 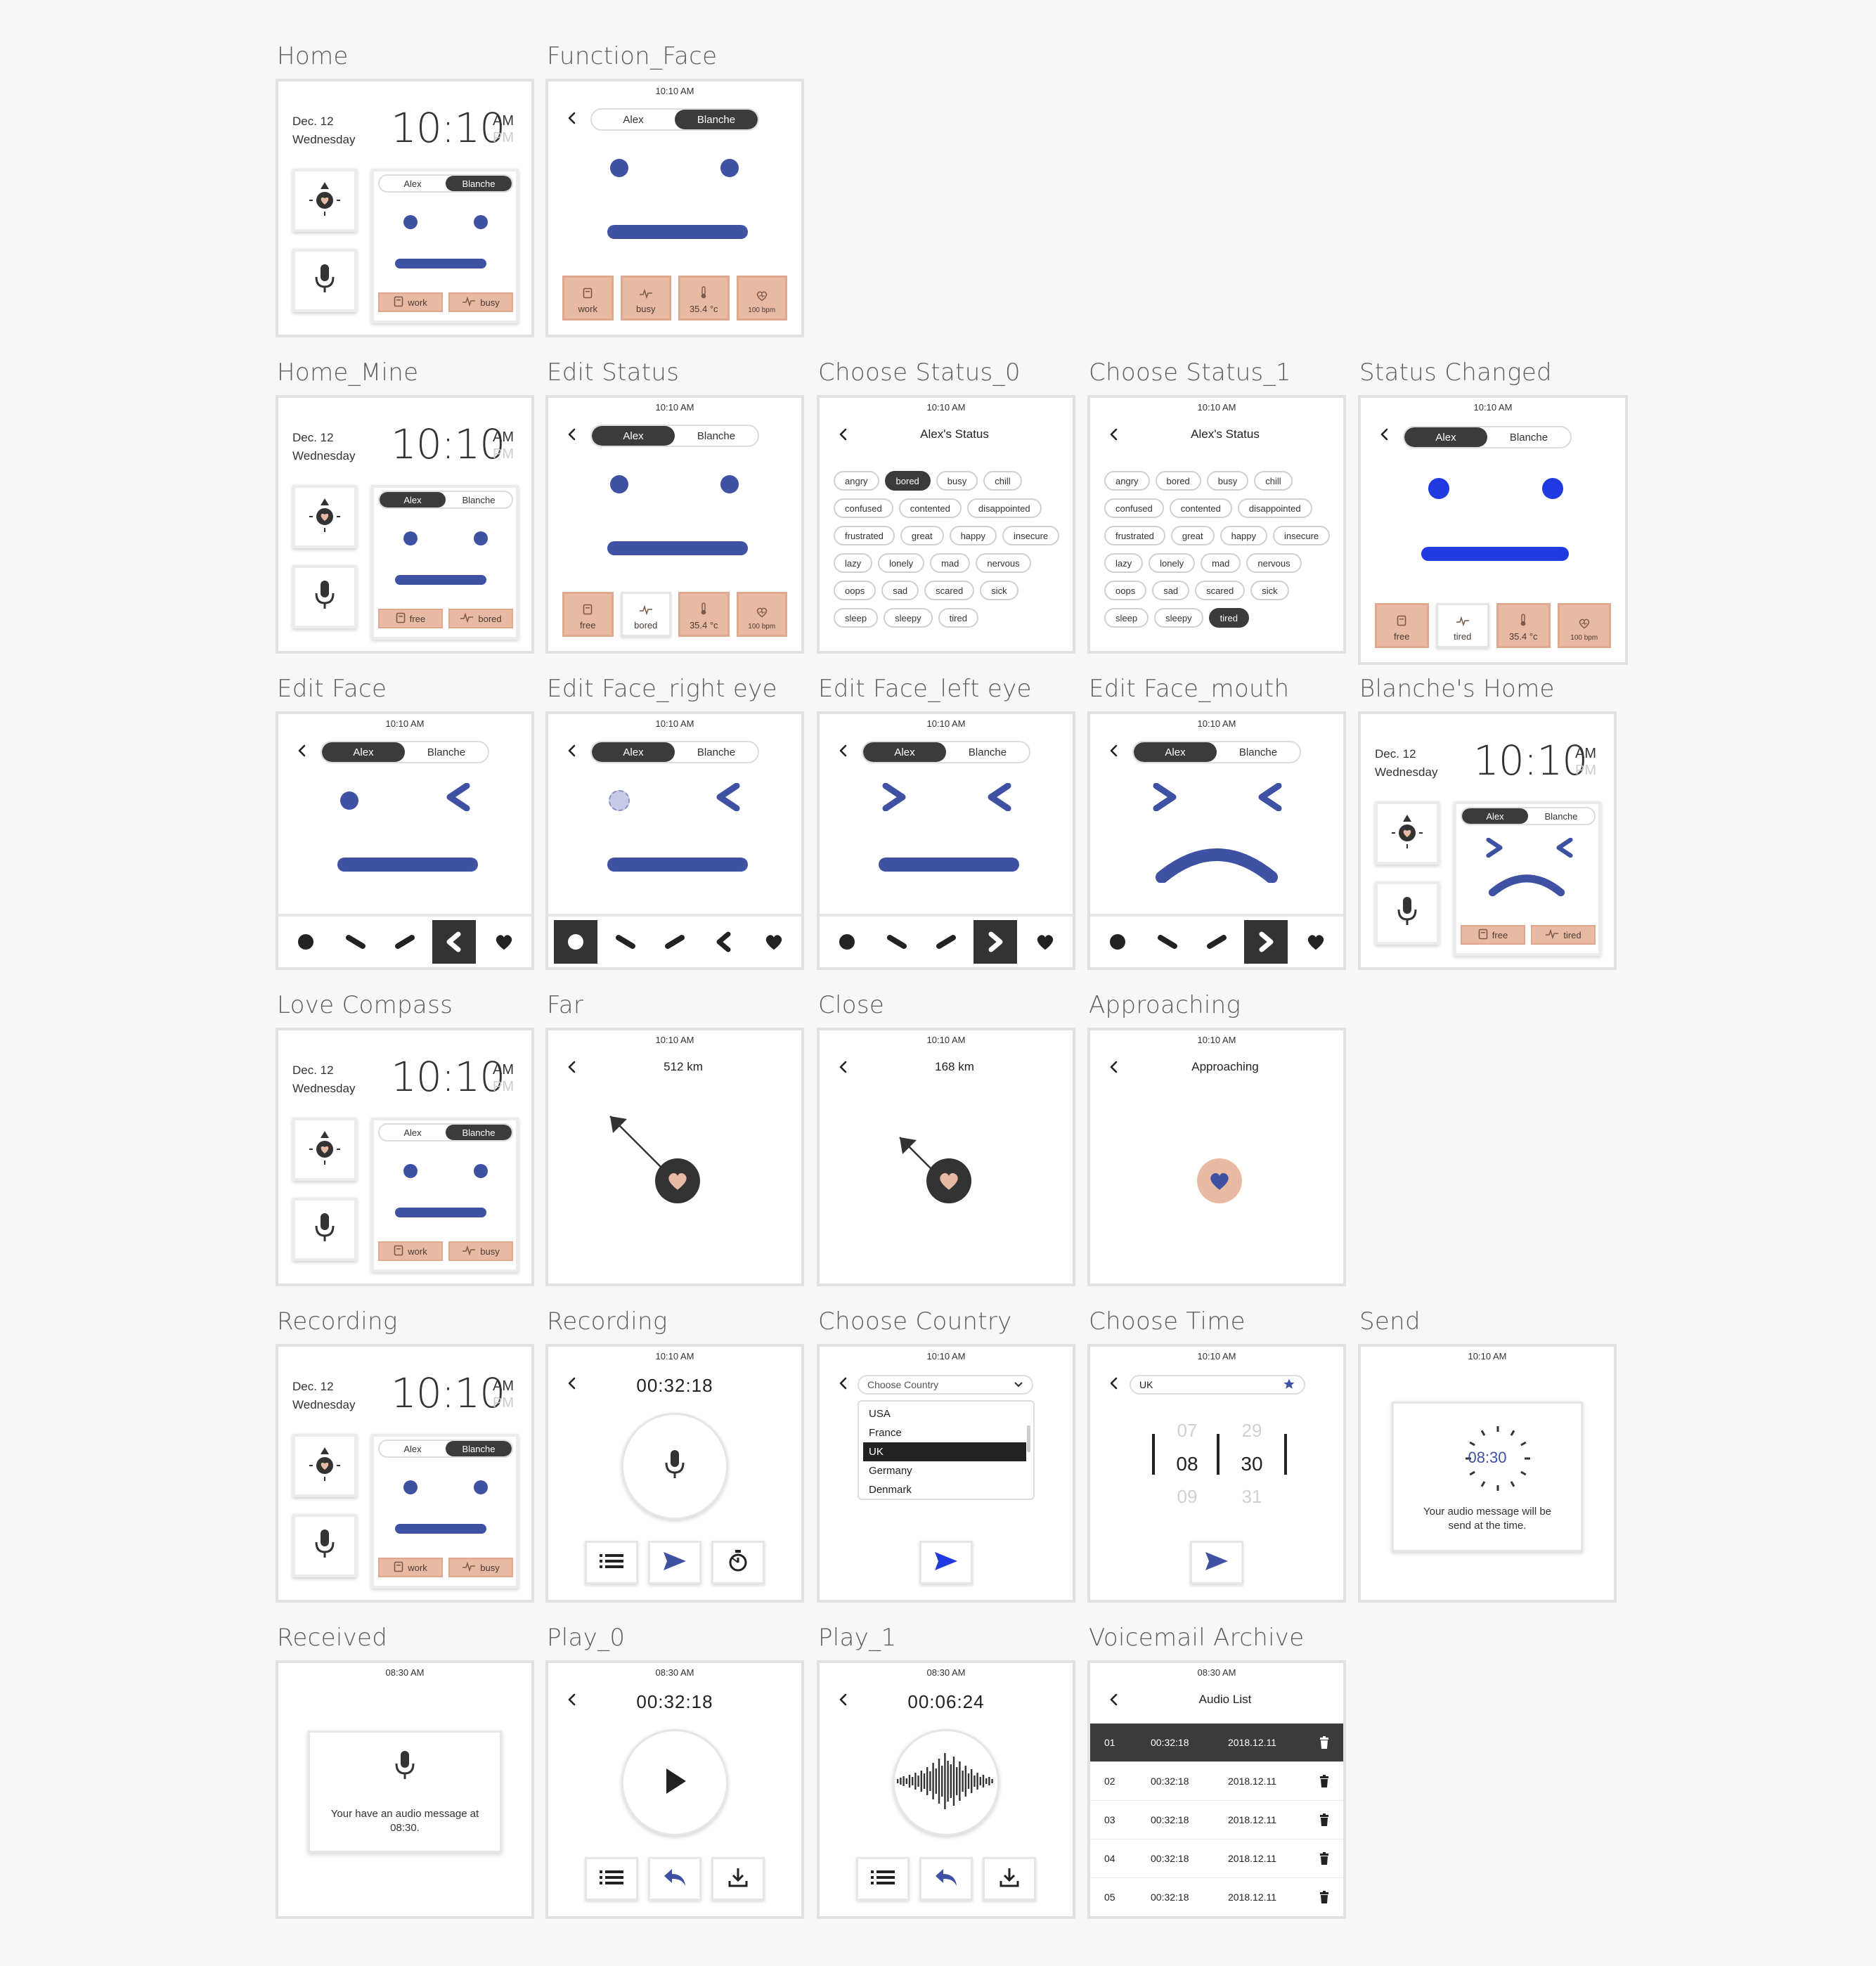 What do you see at coordinates (944, 1451) in the screenshot?
I see `country-option: UK` at bounding box center [944, 1451].